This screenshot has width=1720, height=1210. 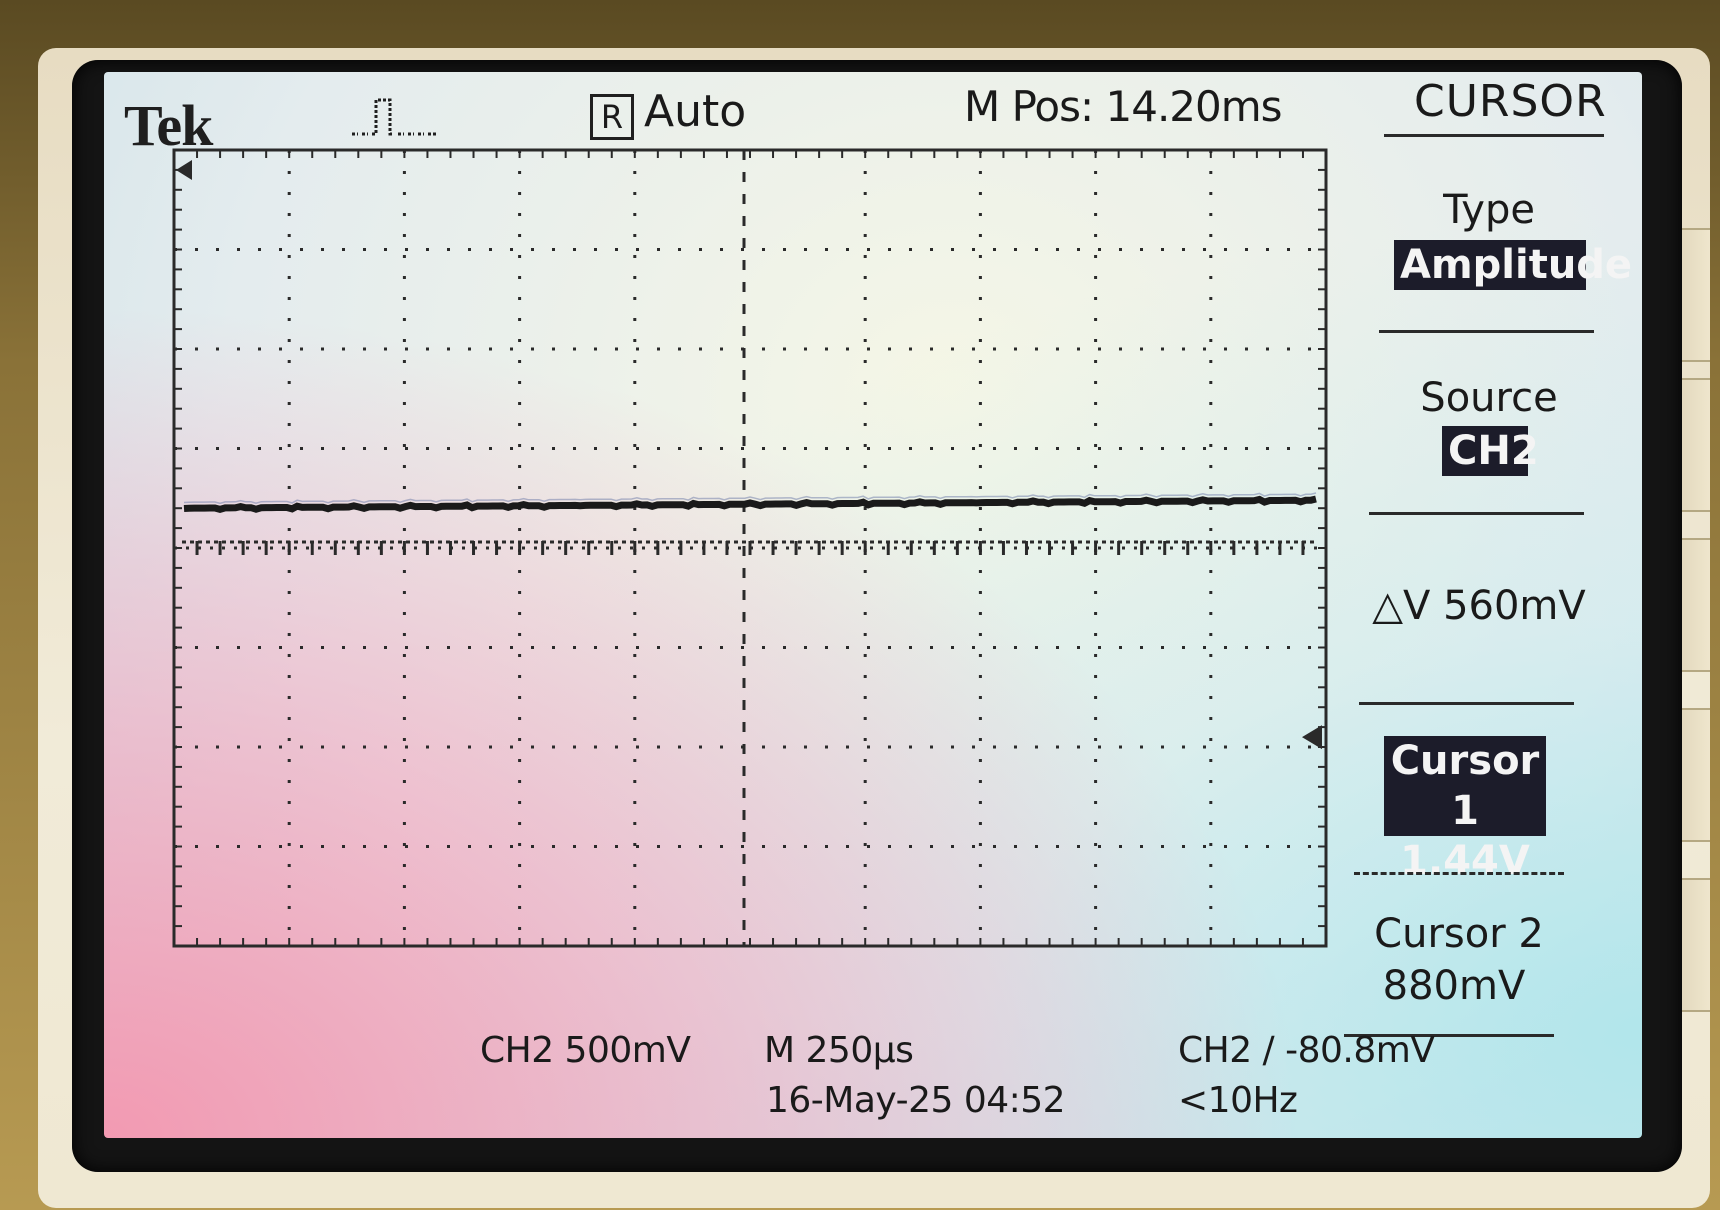 I want to click on date-time: 16-May-25 04:52, so click(x=916, y=1100).